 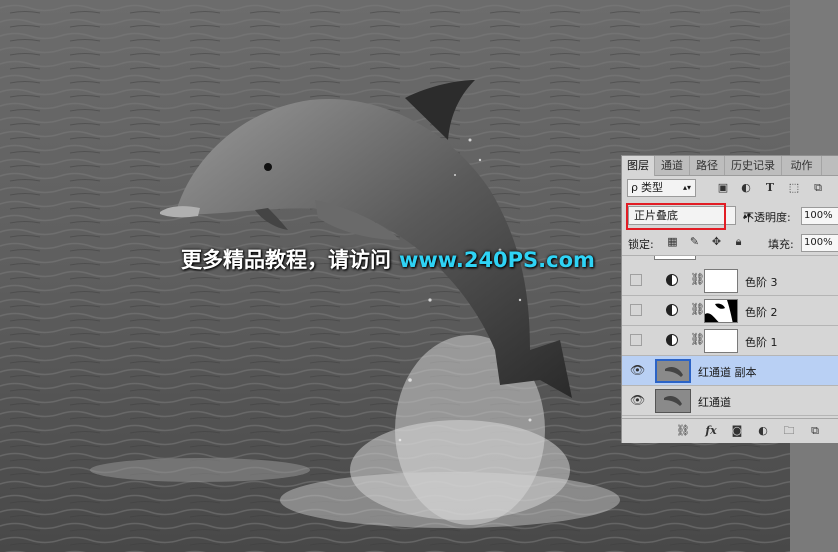 What do you see at coordinates (794, 188) in the screenshot?
I see `transform-icon: ⬚` at bounding box center [794, 188].